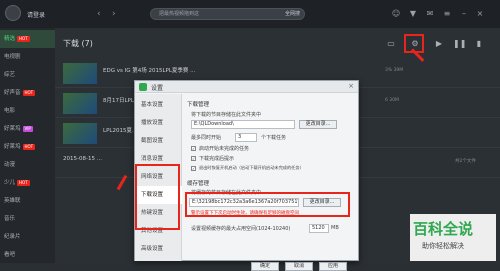 The image size is (500, 271). What do you see at coordinates (10, 165) in the screenshot?
I see `sidebar-item-label: 动漫` at bounding box center [10, 165].